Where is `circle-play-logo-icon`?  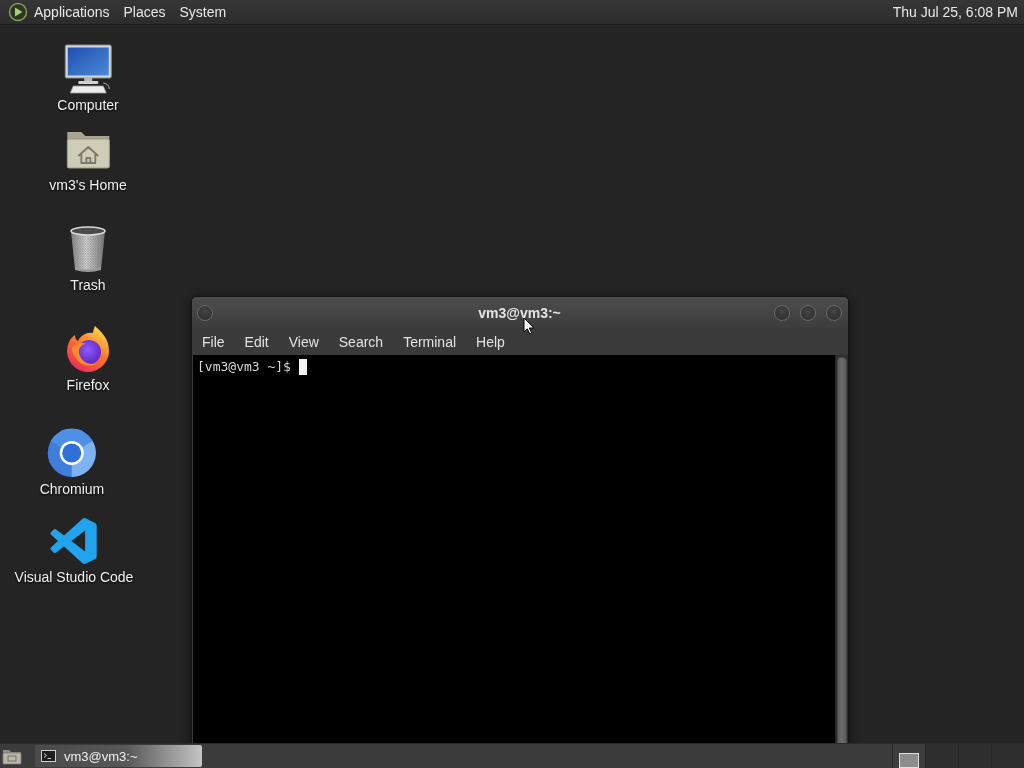 circle-play-logo-icon is located at coordinates (18, 12).